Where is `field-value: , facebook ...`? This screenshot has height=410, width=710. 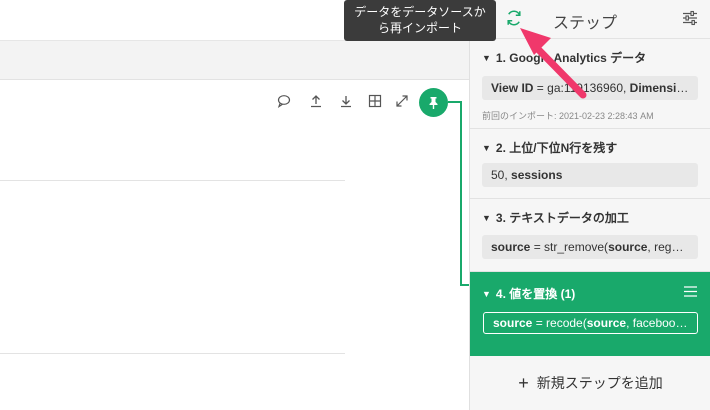
field-value: , facebook ... is located at coordinates (660, 323).